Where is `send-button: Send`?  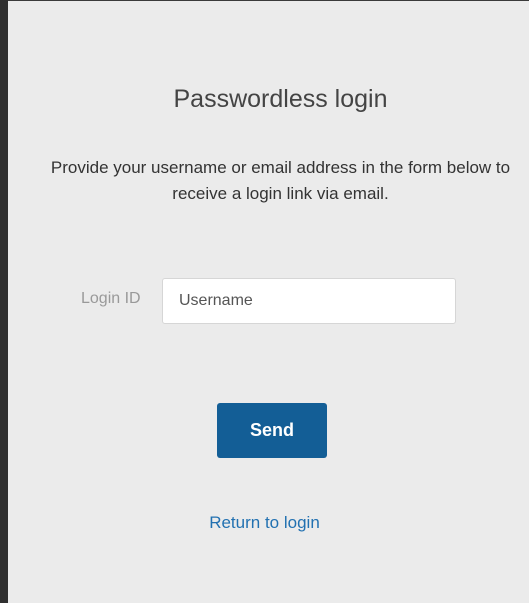 send-button: Send is located at coordinates (272, 430).